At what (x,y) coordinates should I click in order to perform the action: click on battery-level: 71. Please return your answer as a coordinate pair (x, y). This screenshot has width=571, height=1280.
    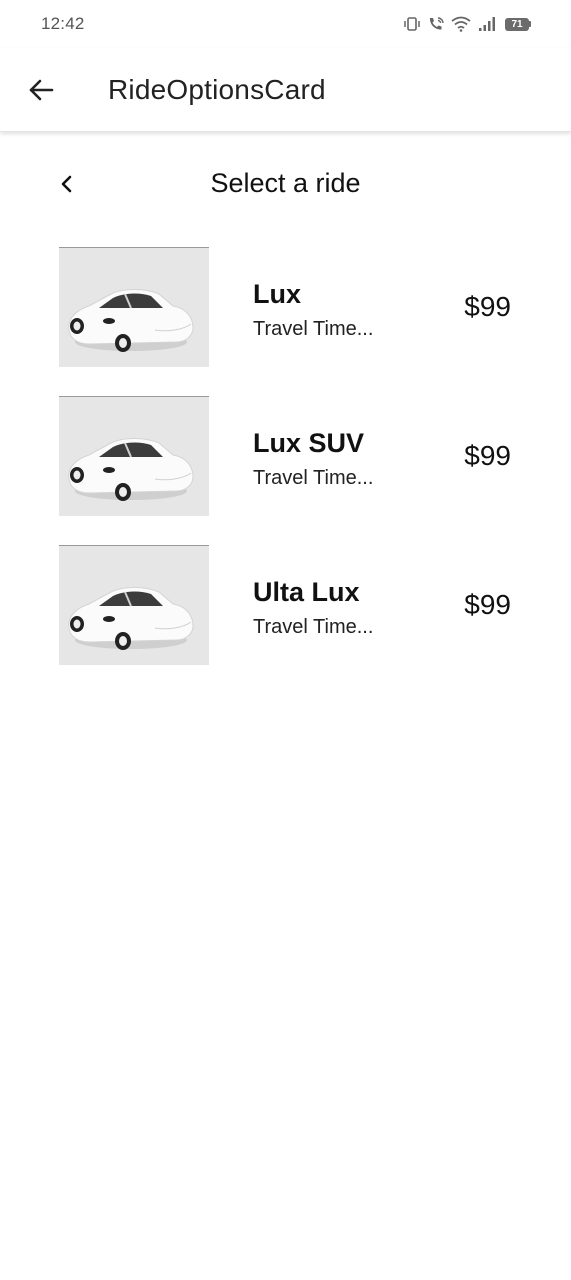
    Looking at the image, I should click on (517, 24).